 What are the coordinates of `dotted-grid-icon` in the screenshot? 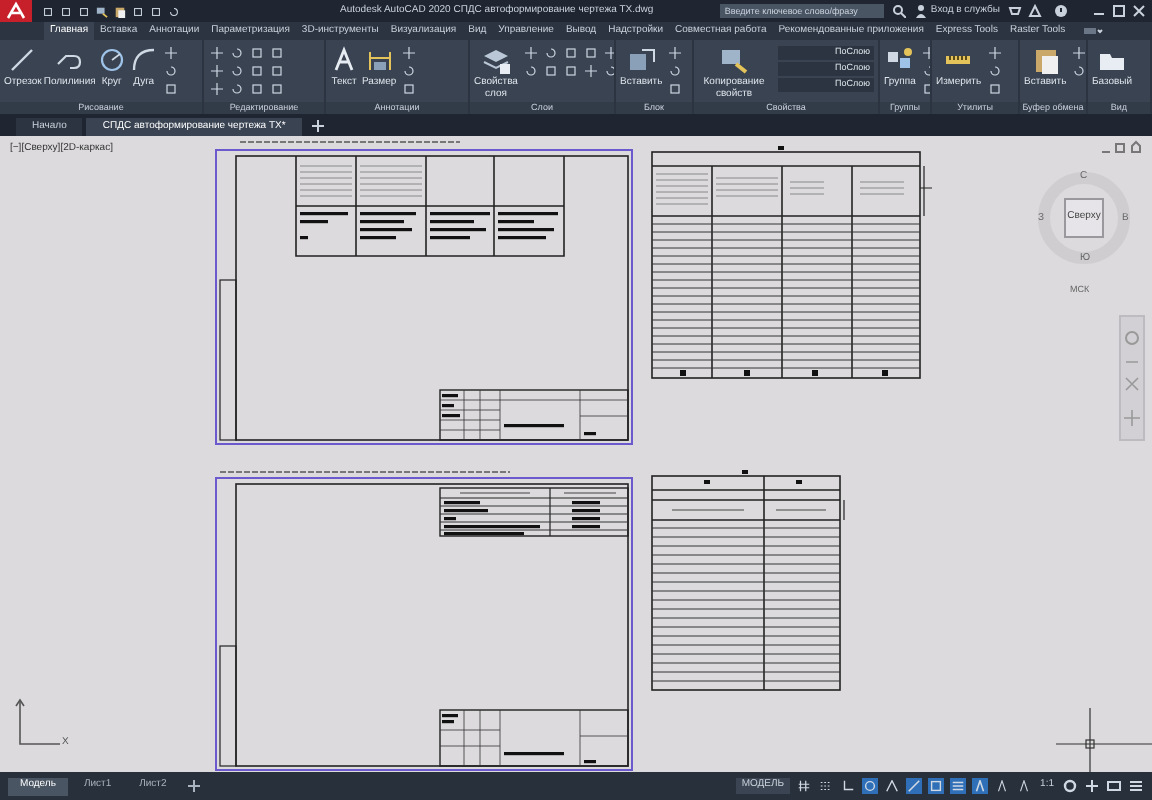 It's located at (826, 786).